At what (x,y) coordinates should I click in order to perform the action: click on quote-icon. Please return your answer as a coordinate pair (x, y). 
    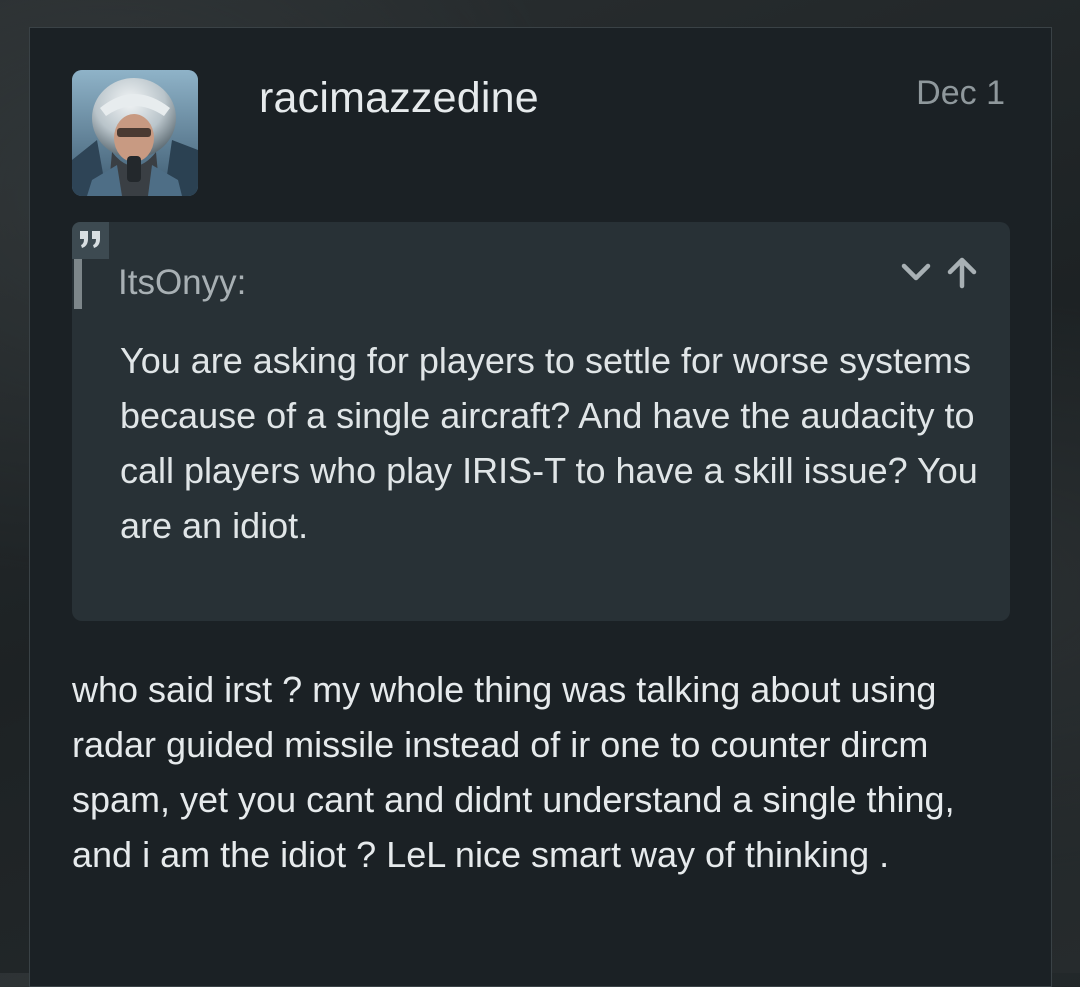
    Looking at the image, I should click on (90, 240).